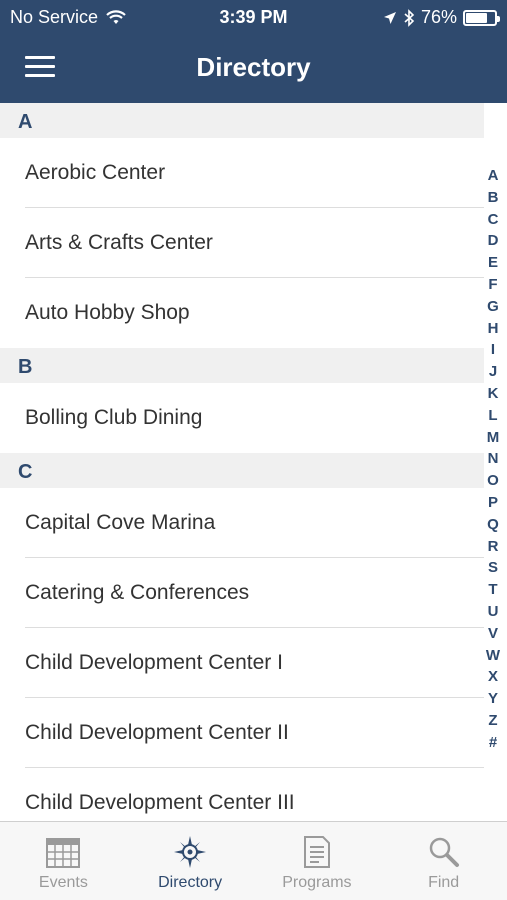 This screenshot has height=900, width=507. What do you see at coordinates (493, 220) in the screenshot?
I see `index-letter: C` at bounding box center [493, 220].